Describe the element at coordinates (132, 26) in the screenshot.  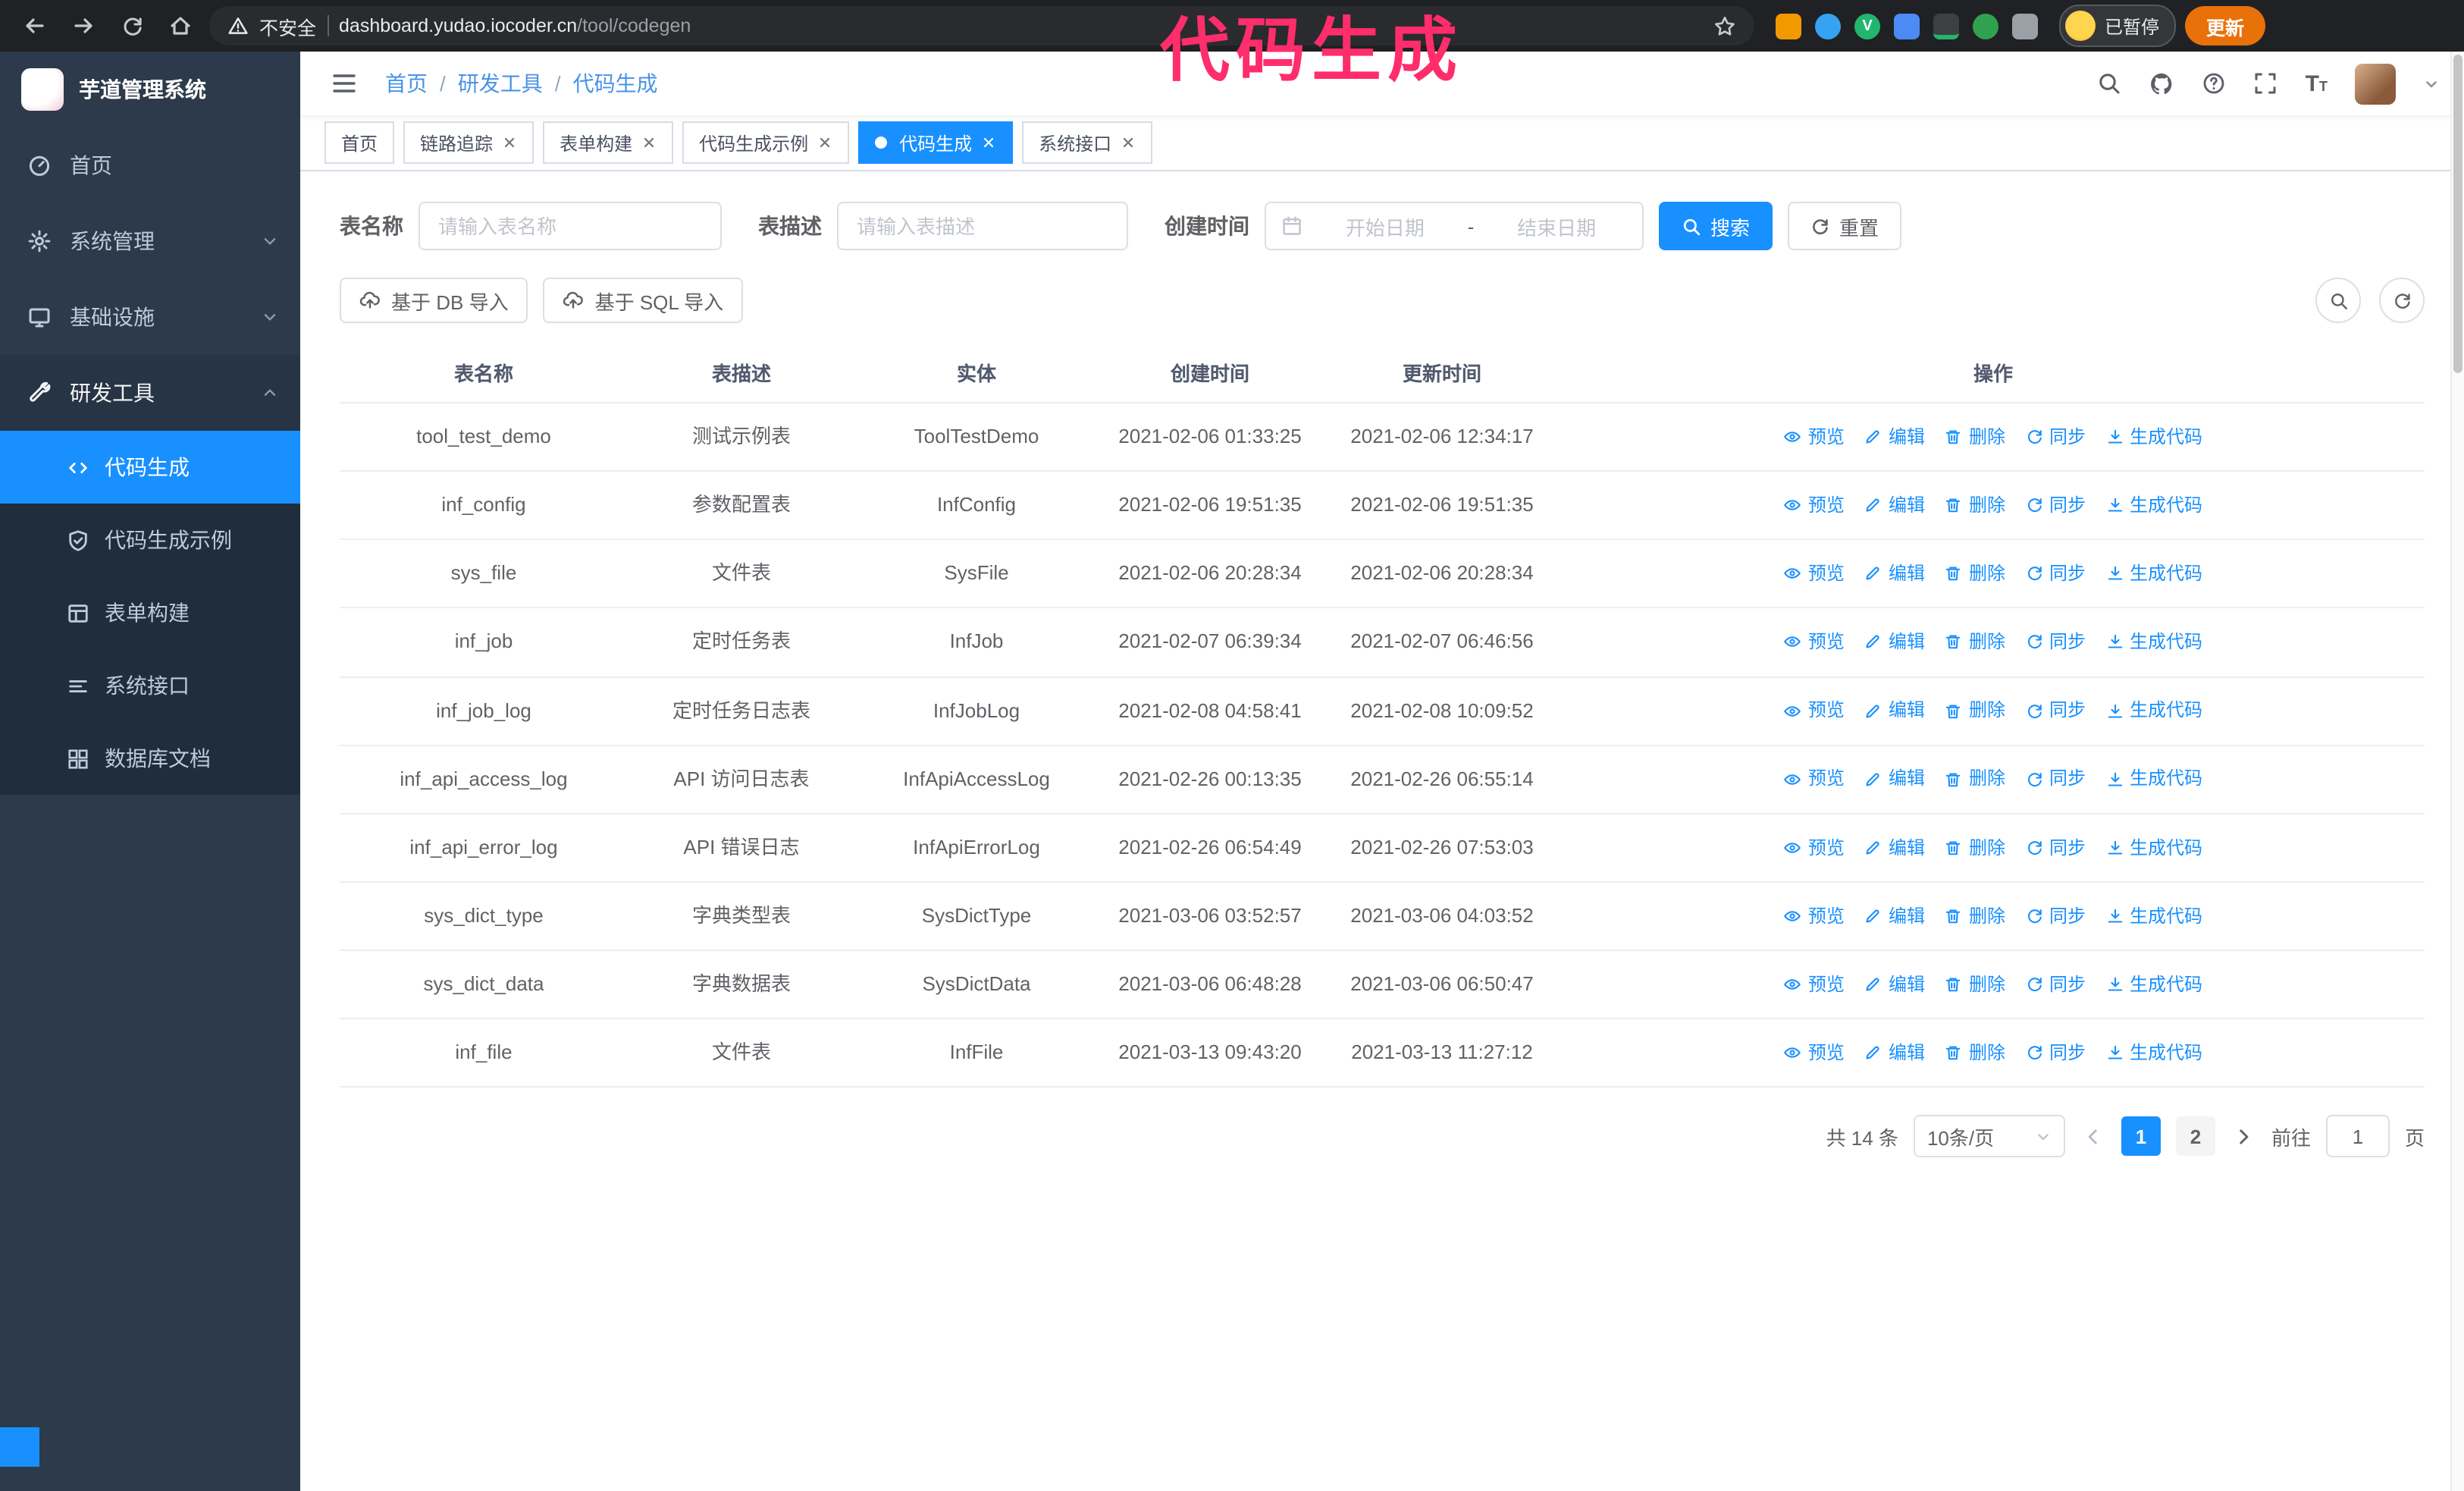
I see `reload-icon` at that location.